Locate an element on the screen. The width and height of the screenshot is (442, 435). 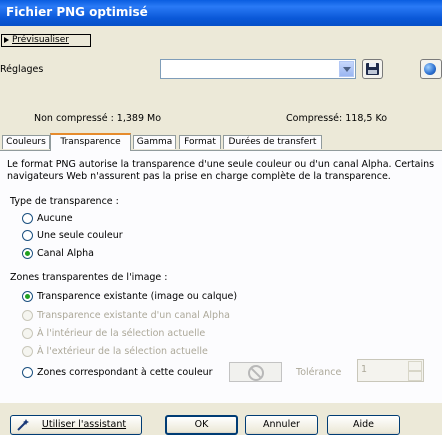
spin-up-button is located at coordinates (415, 366).